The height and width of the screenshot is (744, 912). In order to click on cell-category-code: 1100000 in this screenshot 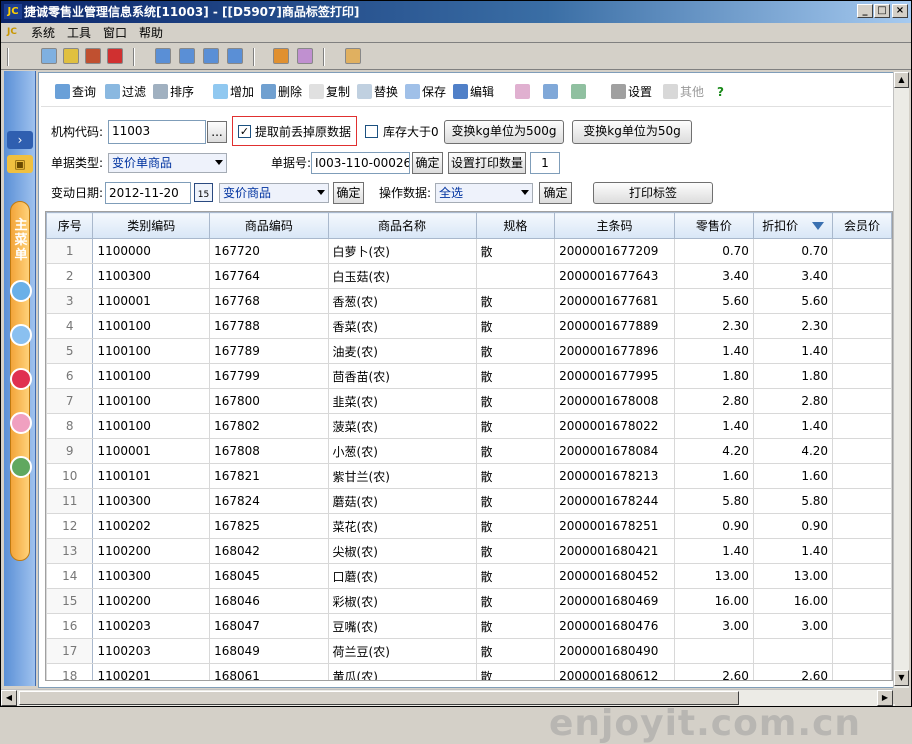, I will do `click(151, 251)`.